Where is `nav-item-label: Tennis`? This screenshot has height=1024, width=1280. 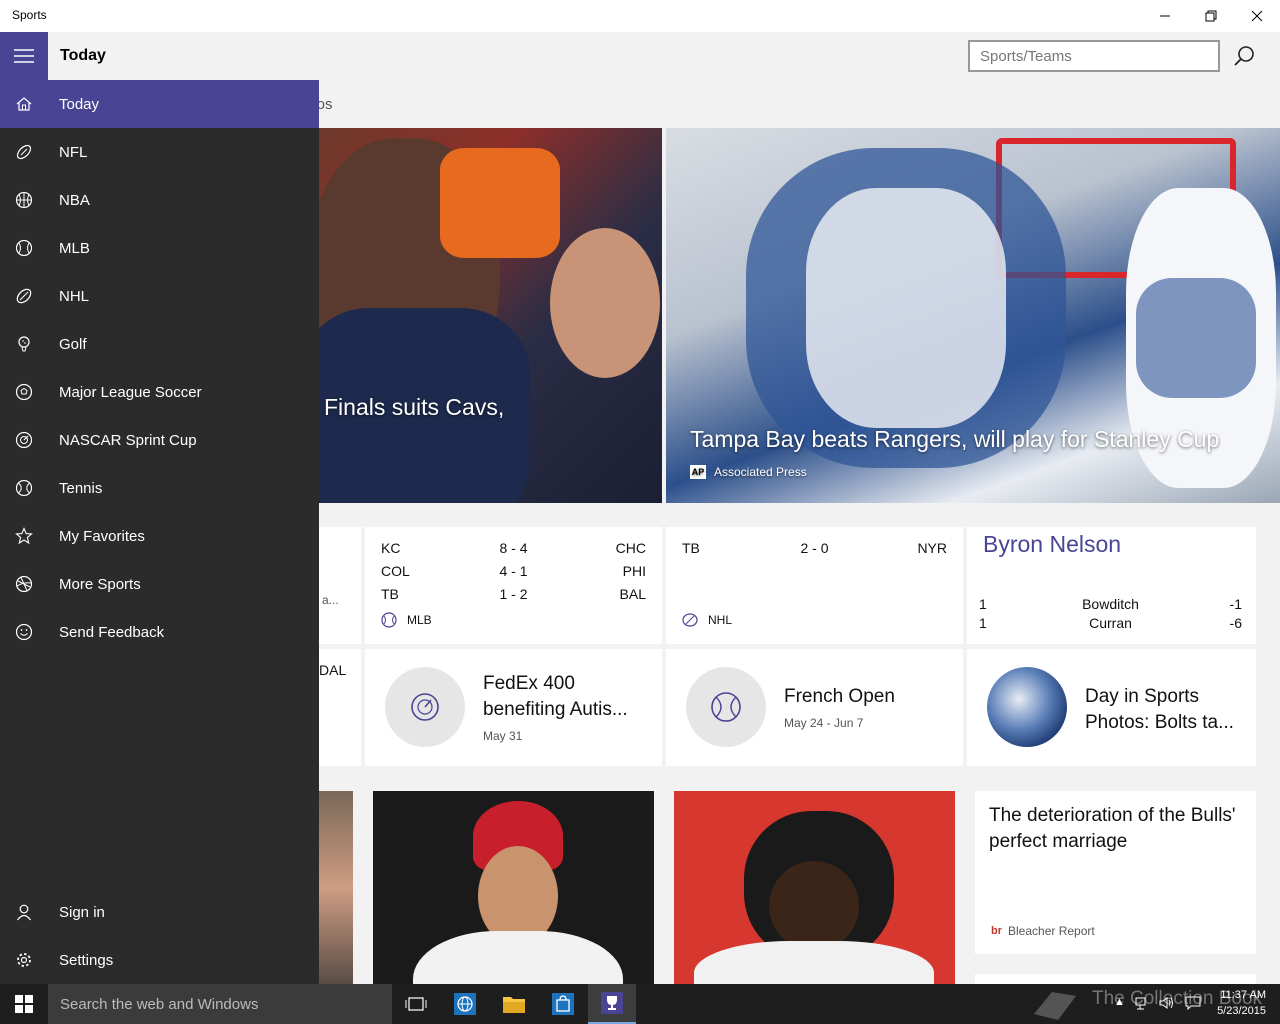 nav-item-label: Tennis is located at coordinates (81, 488).